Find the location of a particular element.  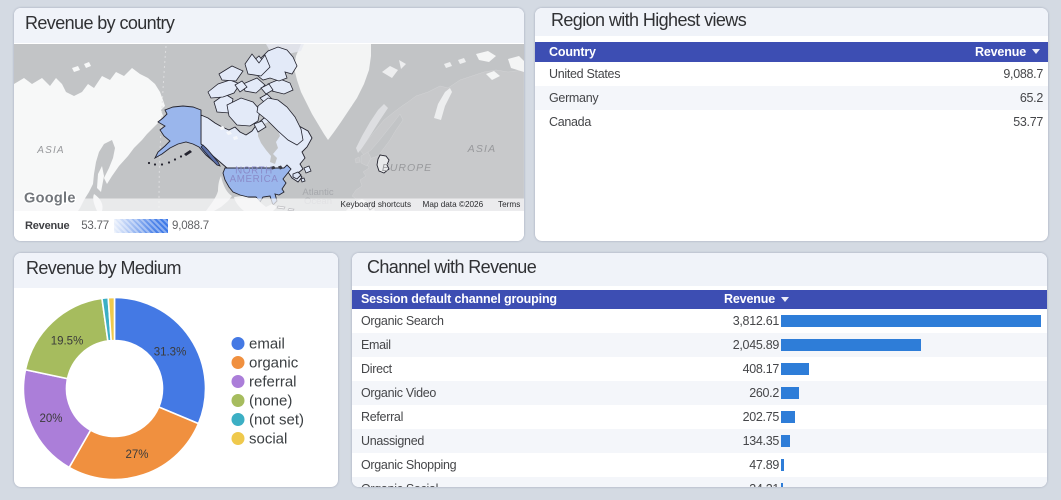

svg-text: referral is located at coordinates (273, 382).